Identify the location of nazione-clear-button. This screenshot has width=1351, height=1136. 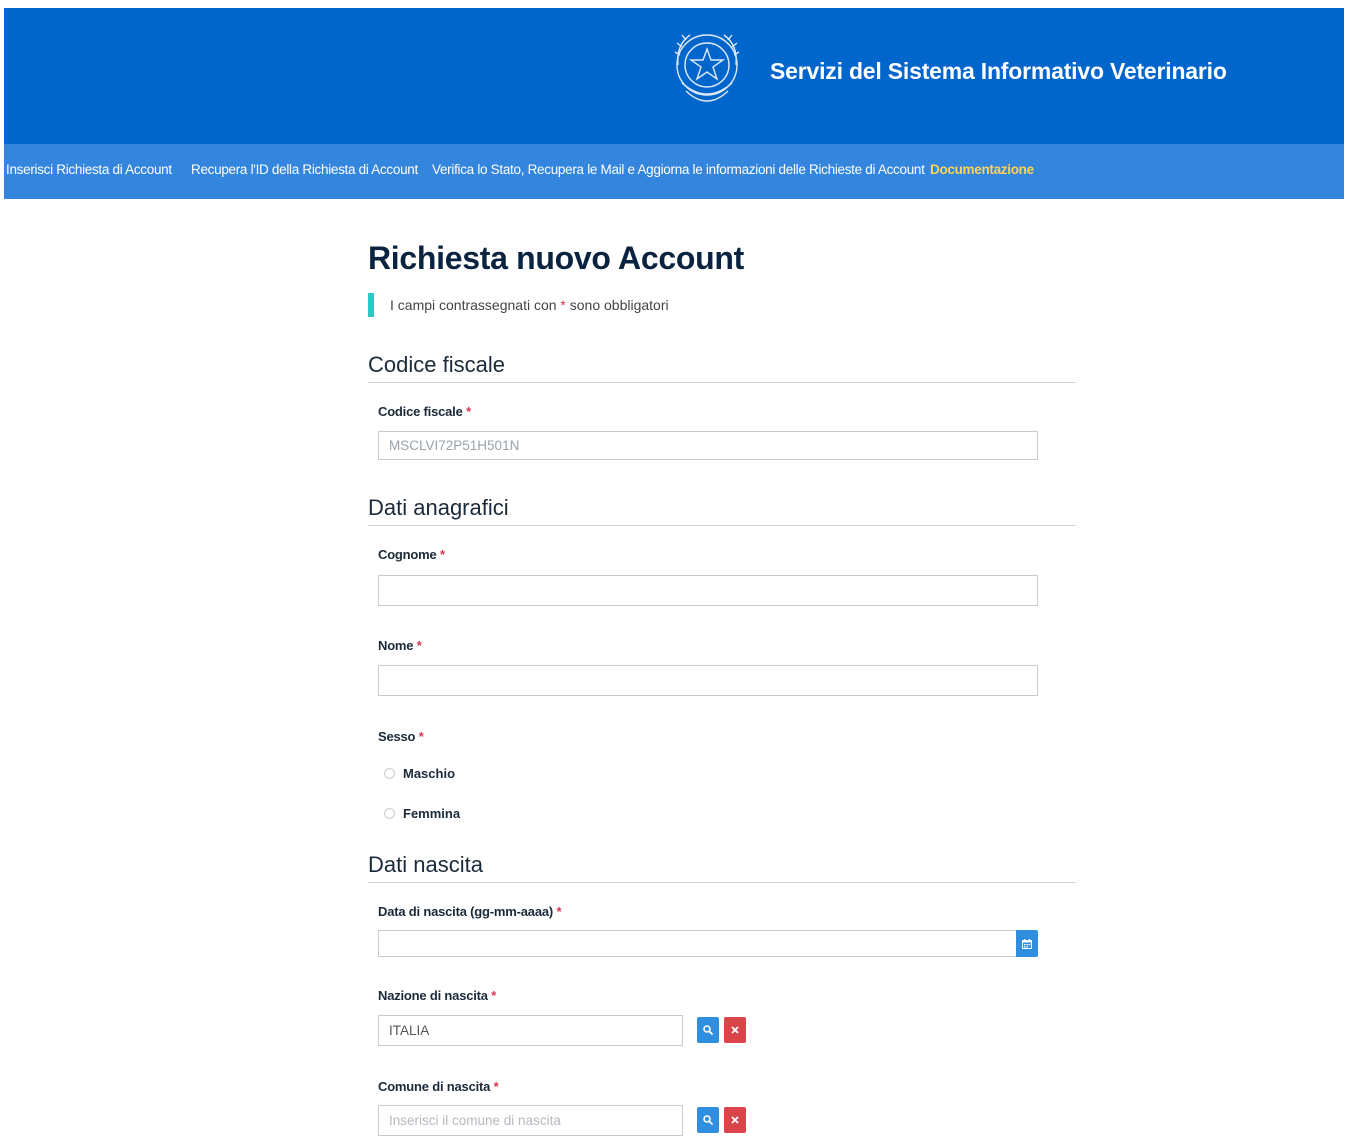
(735, 1030).